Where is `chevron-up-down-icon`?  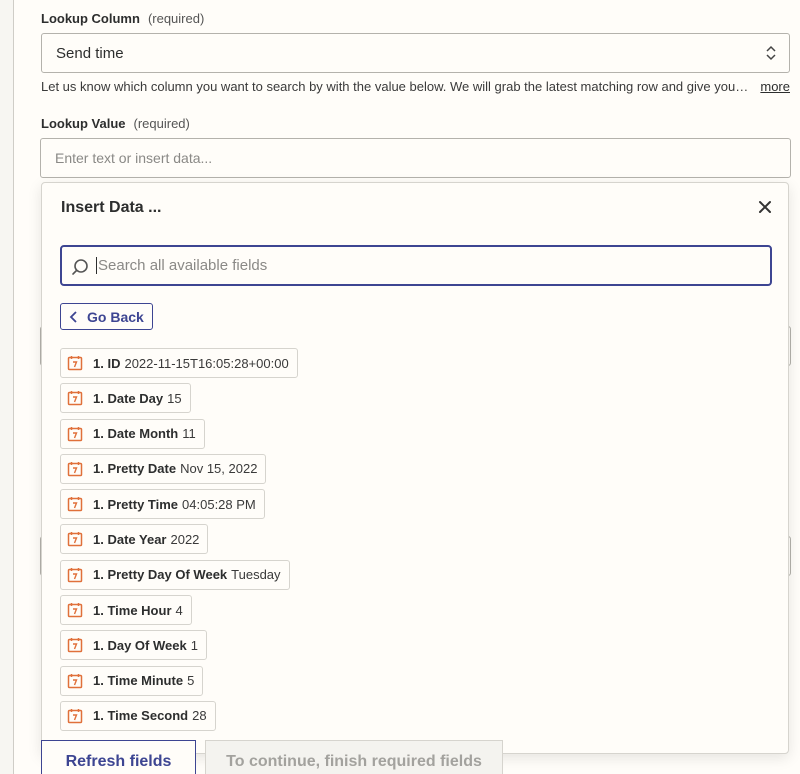 chevron-up-down-icon is located at coordinates (771, 53).